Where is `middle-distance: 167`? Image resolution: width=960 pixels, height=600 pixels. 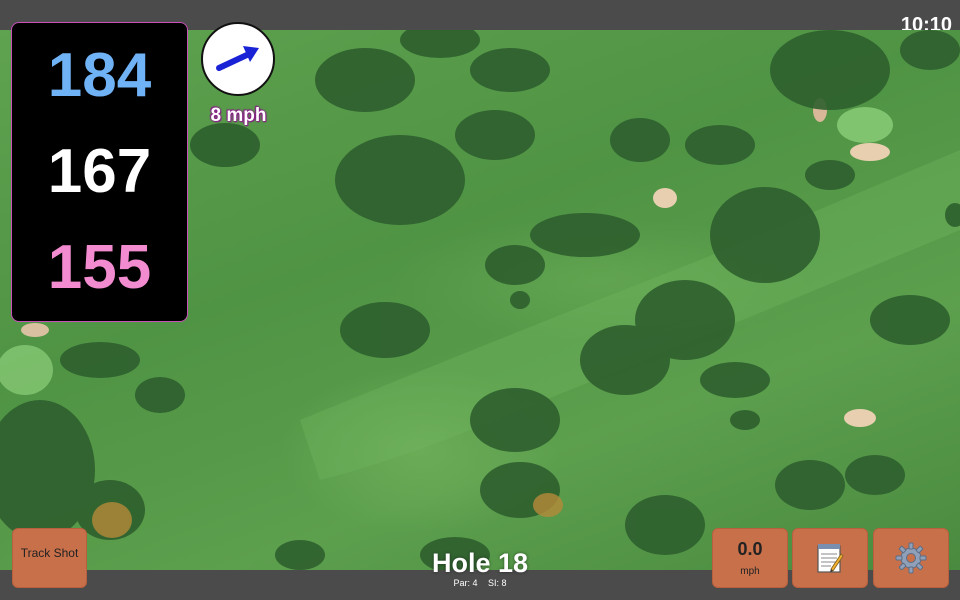
middle-distance: 167 is located at coordinates (99, 171).